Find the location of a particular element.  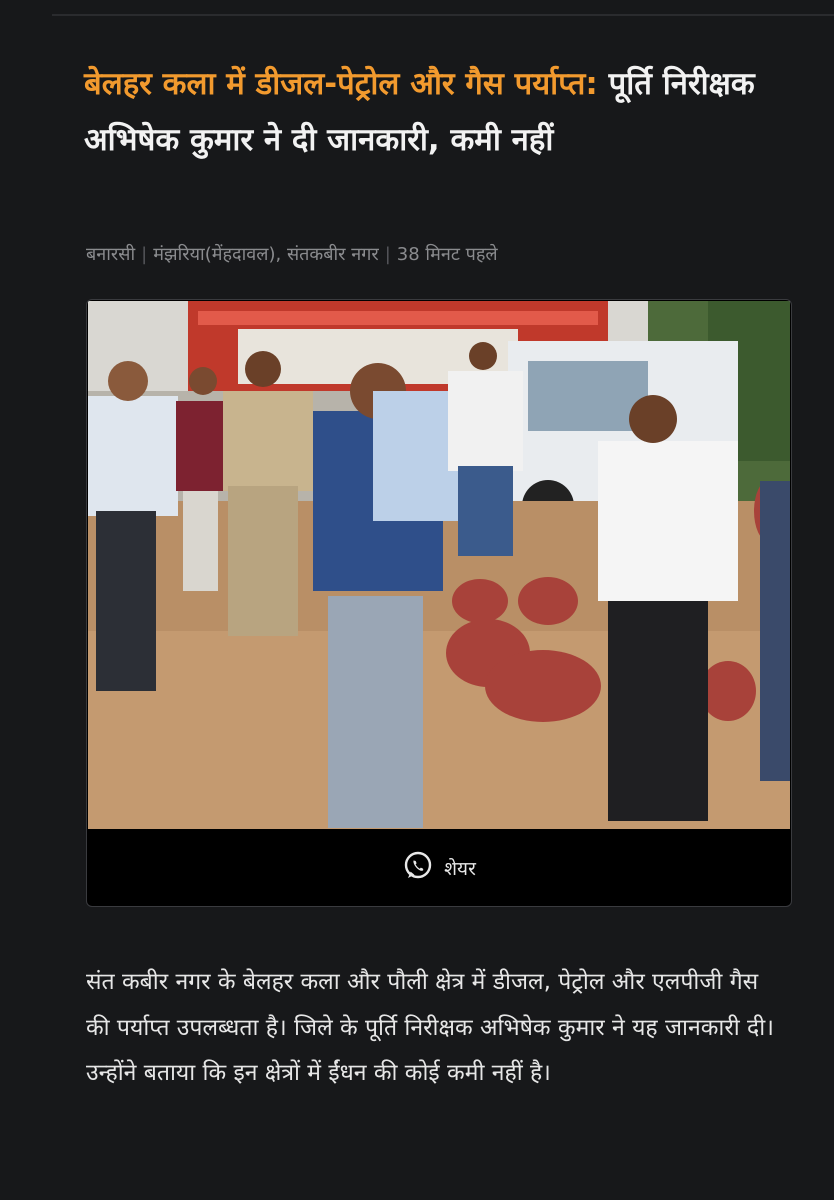

top-divider is located at coordinates (443, 15).